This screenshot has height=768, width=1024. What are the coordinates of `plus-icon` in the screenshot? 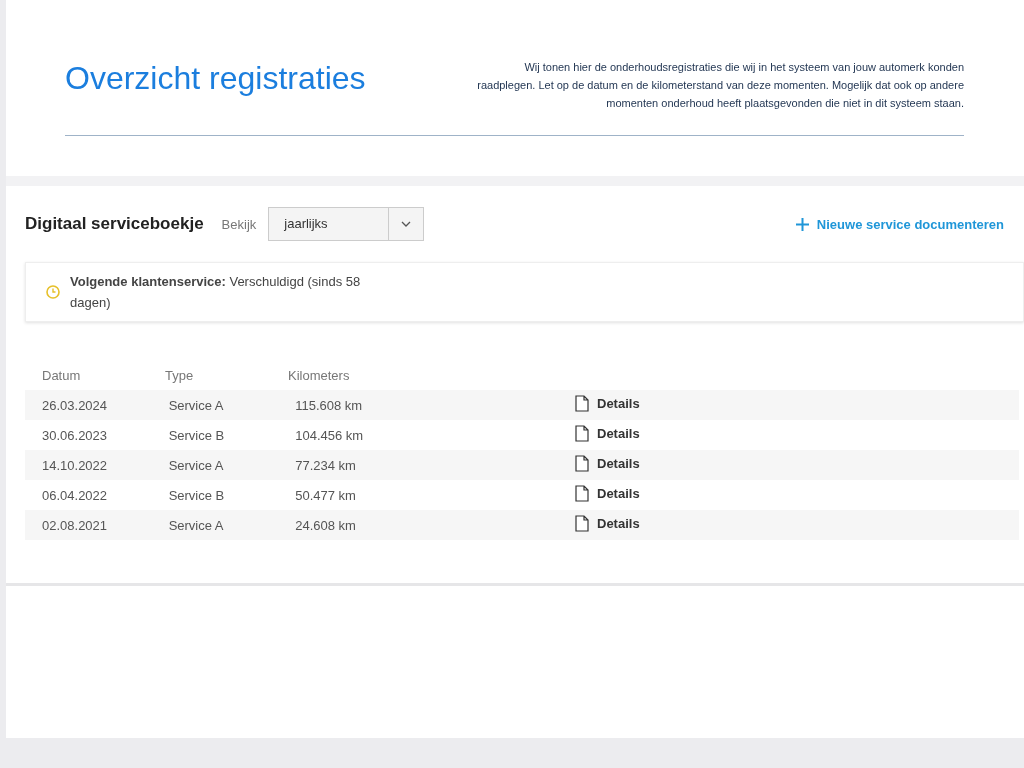 It's located at (802, 224).